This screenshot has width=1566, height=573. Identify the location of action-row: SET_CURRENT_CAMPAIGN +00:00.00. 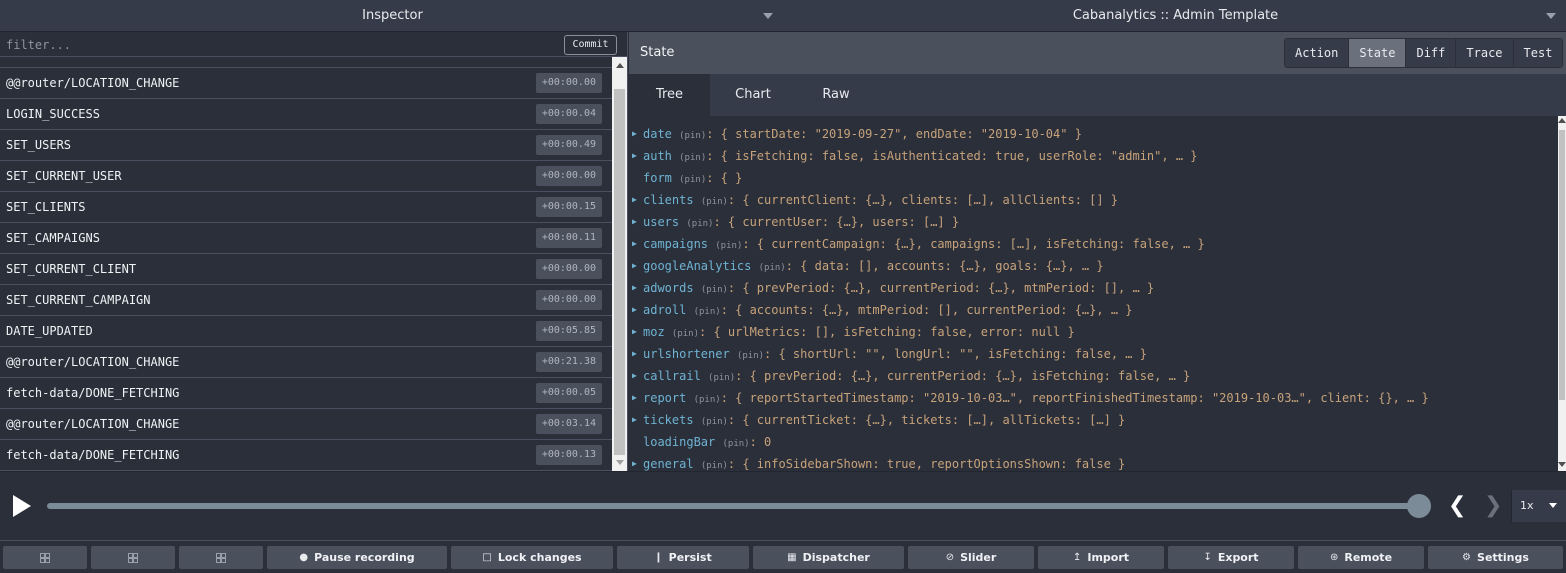
(306, 300).